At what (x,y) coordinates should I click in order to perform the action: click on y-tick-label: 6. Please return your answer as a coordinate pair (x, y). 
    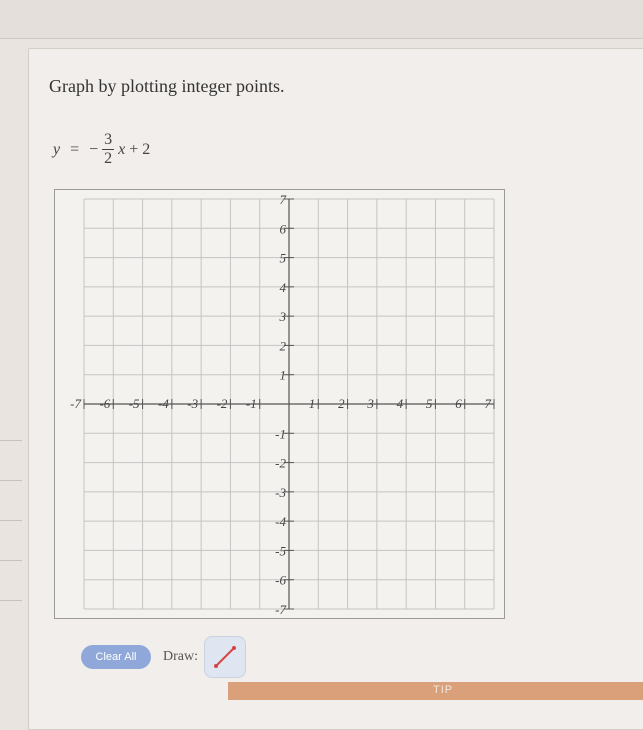
    Looking at the image, I should click on (283, 228).